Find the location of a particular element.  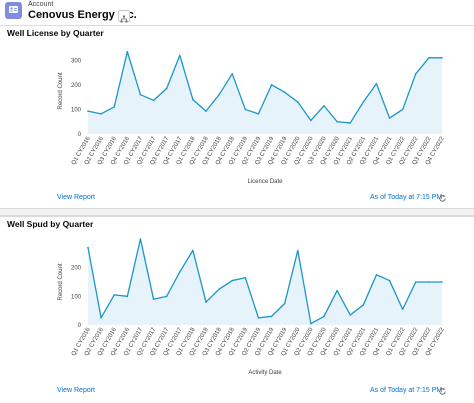

card-separator is located at coordinates (237, 212).